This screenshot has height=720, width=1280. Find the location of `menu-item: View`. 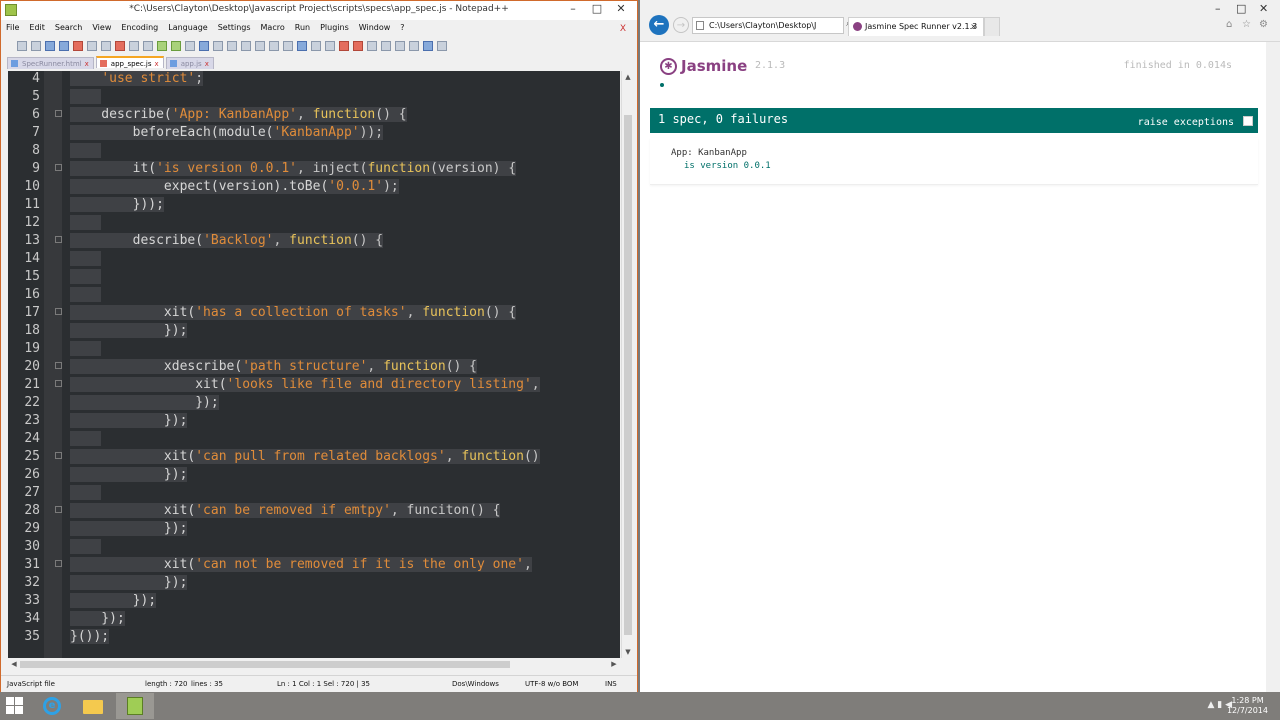

menu-item: View is located at coordinates (101, 26).